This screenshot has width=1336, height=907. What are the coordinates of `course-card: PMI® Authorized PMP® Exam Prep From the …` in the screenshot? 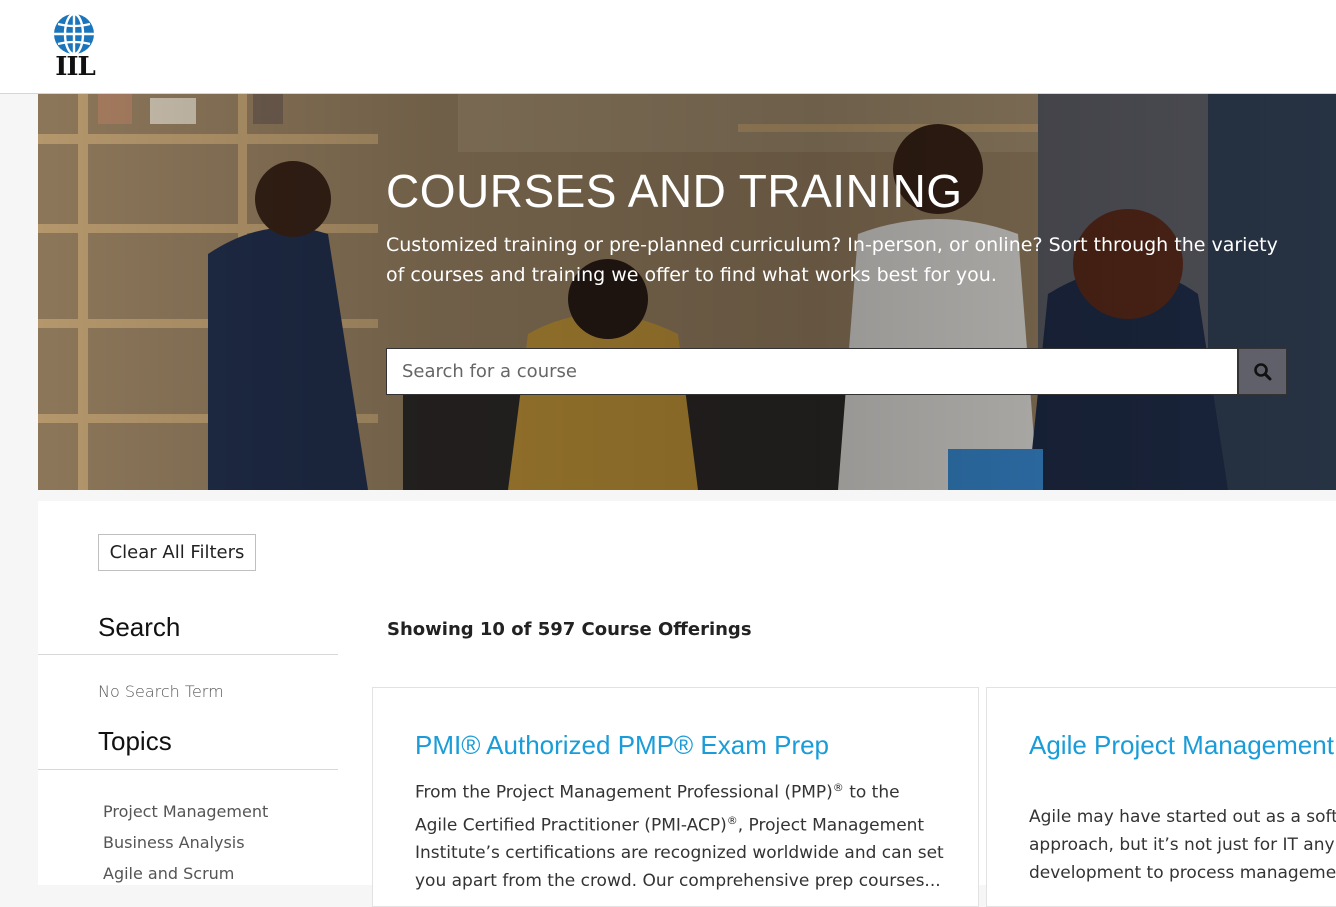 It's located at (675, 797).